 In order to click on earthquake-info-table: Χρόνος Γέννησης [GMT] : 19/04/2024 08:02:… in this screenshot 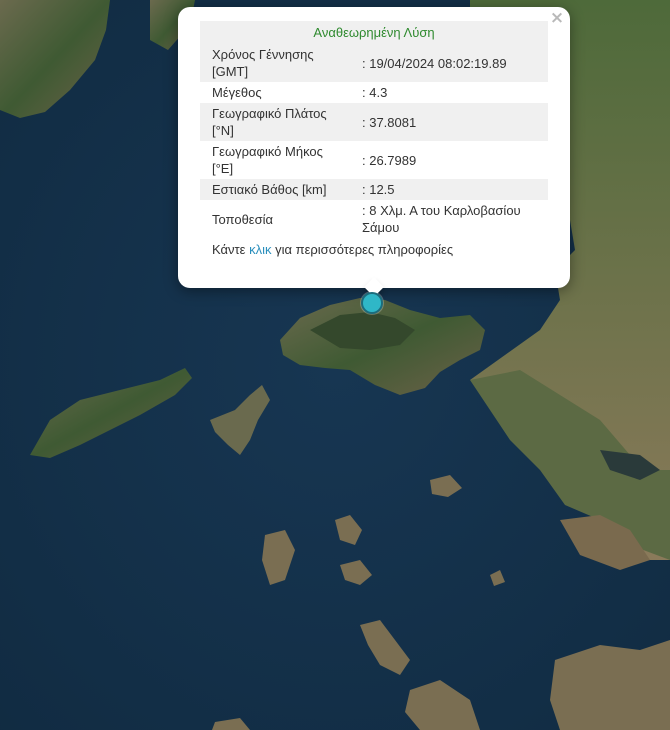, I will do `click(374, 141)`.